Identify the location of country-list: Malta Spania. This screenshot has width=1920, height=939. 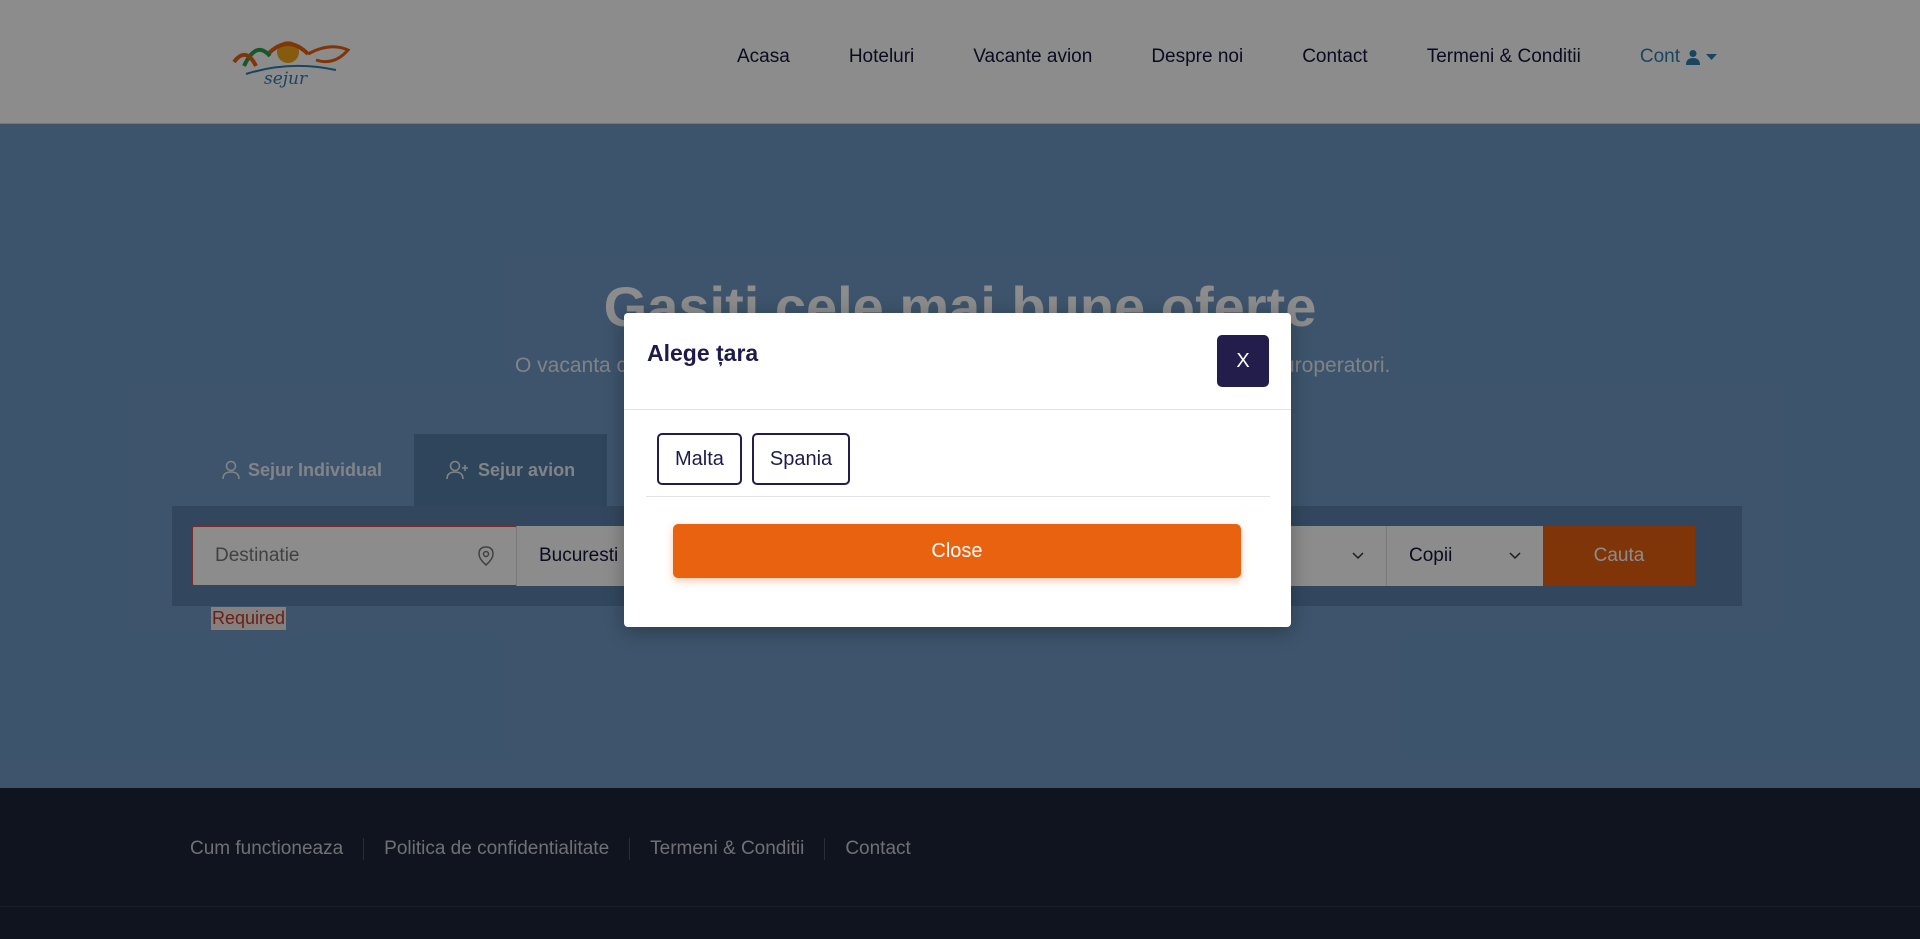
(754, 459).